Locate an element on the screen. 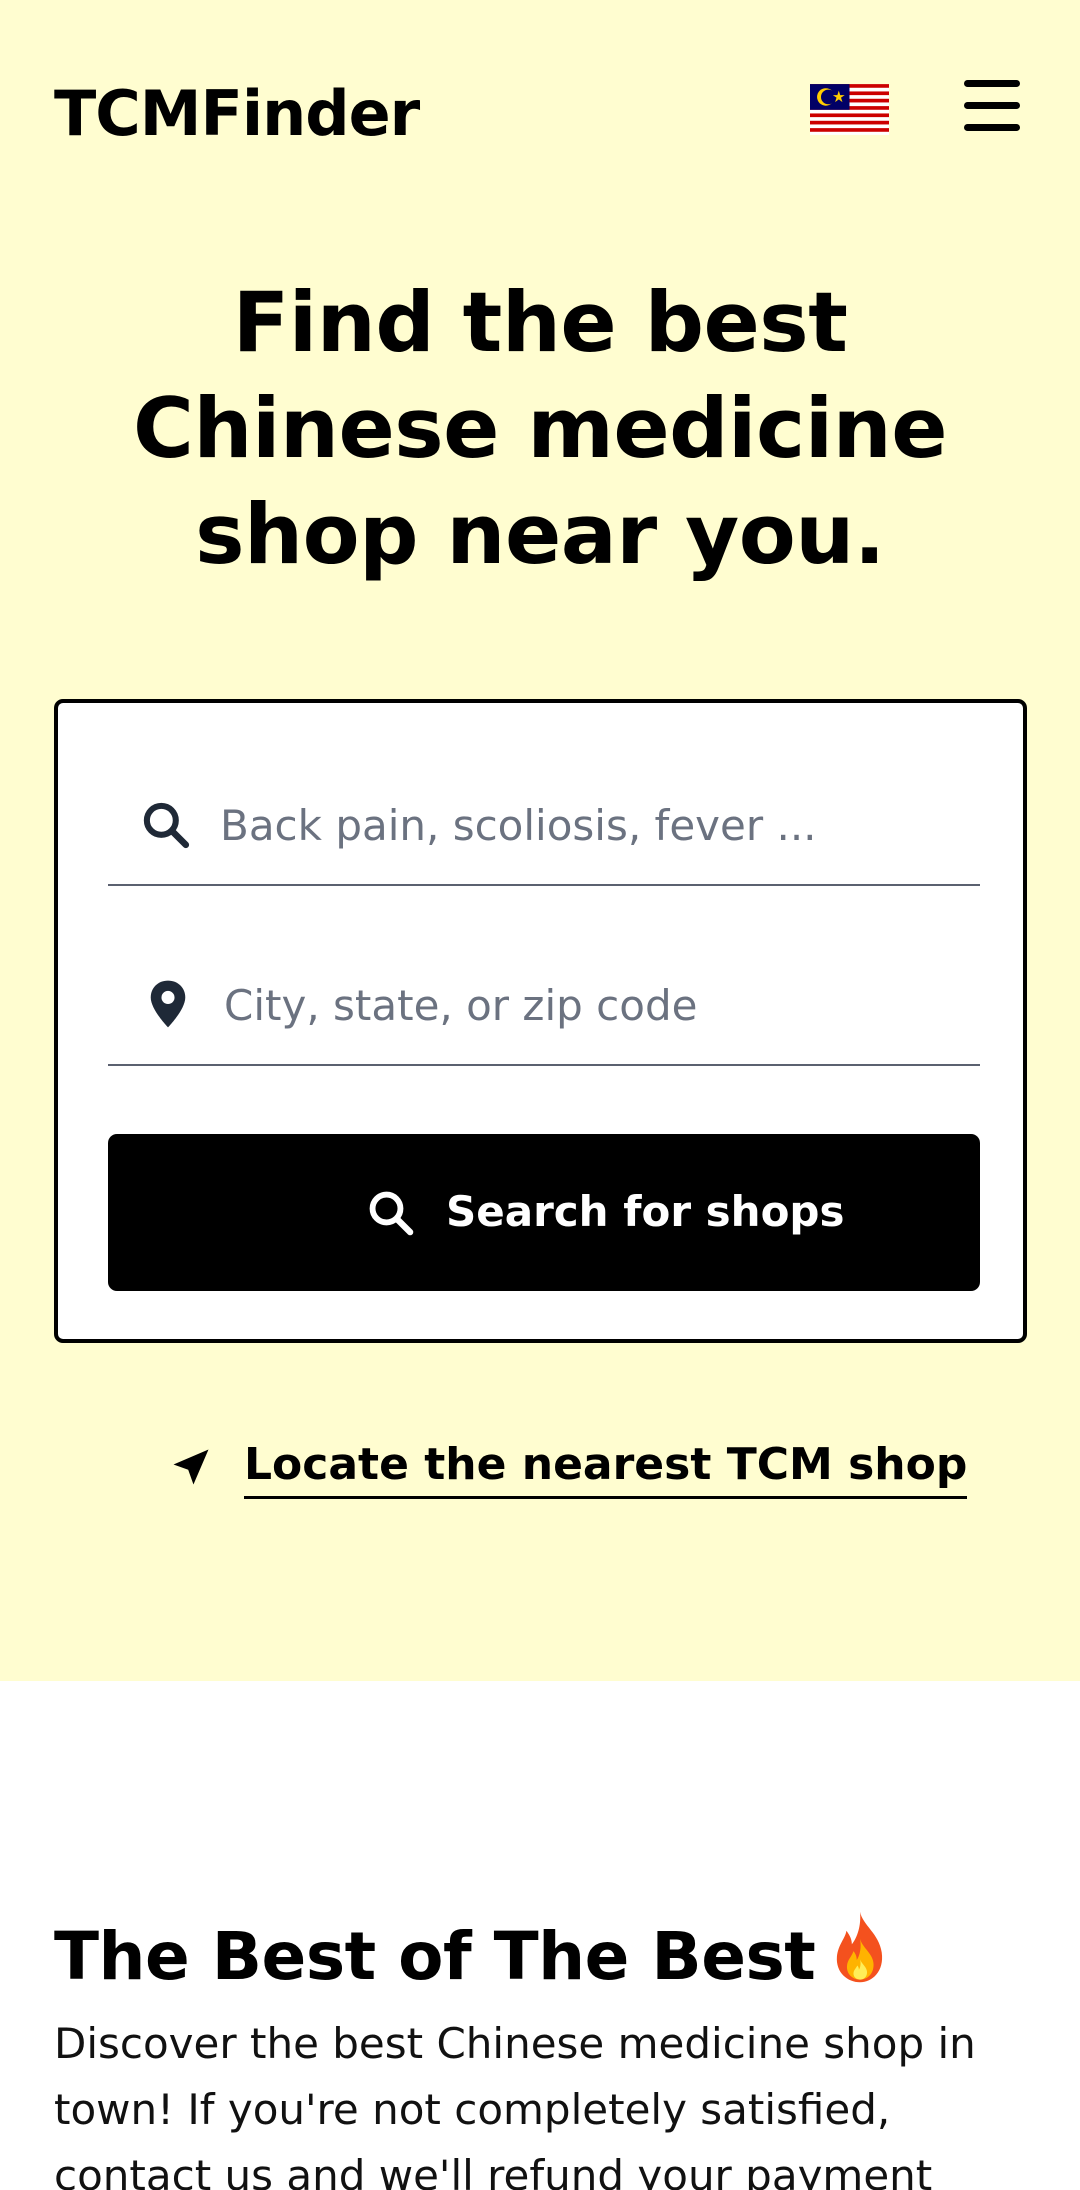  locate-link-label: Locate the nearest TCM shop is located at coordinates (606, 1467).